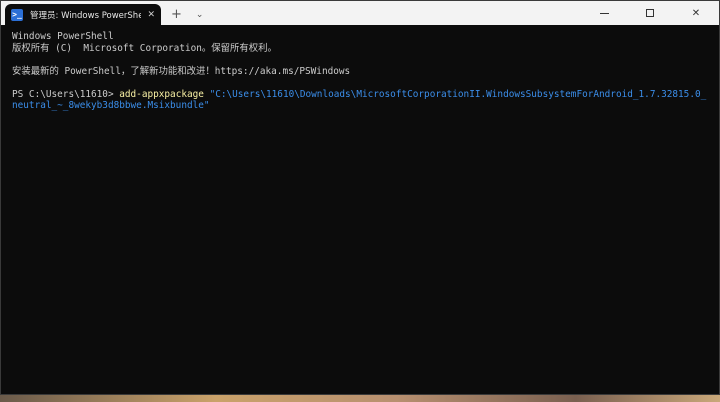 This screenshot has height=402, width=720. I want to click on prompt: PS C:\Users\11610>, so click(66, 94).